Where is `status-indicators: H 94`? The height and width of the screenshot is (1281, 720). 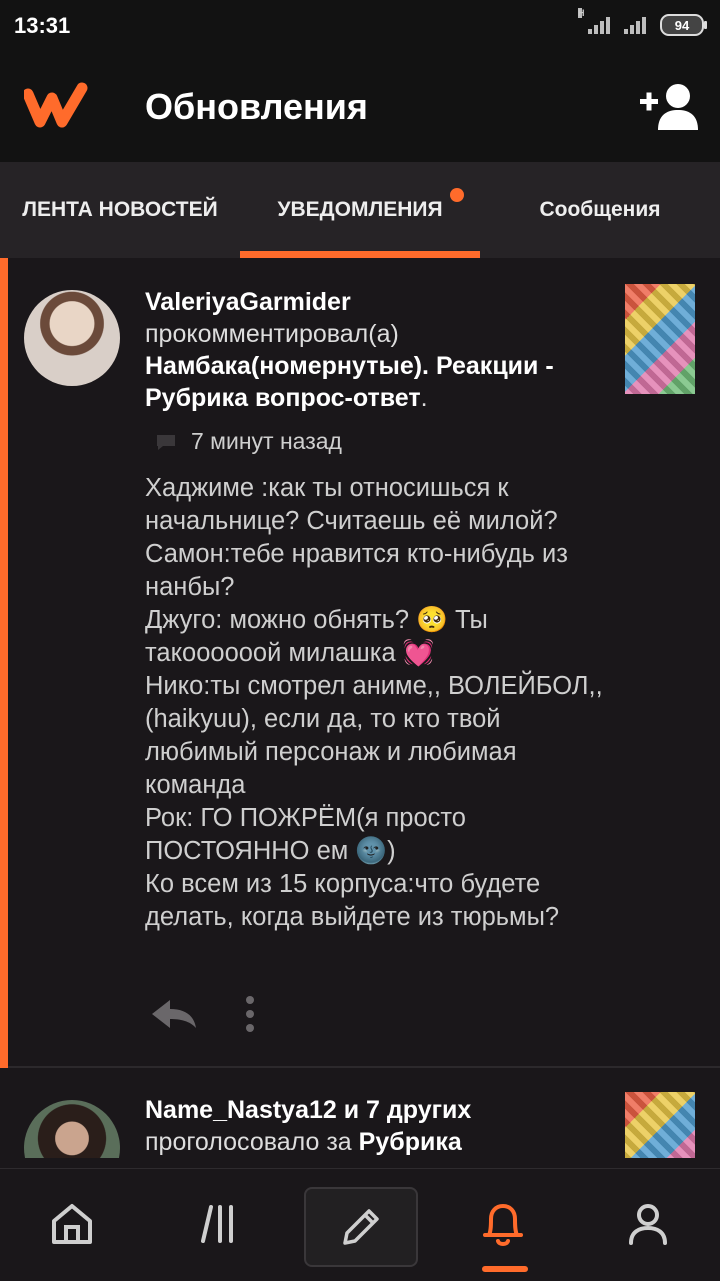 status-indicators: H 94 is located at coordinates (642, 22).